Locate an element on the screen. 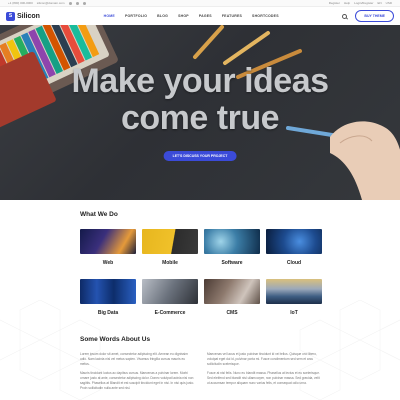  facebook-icon is located at coordinates (70, 3).